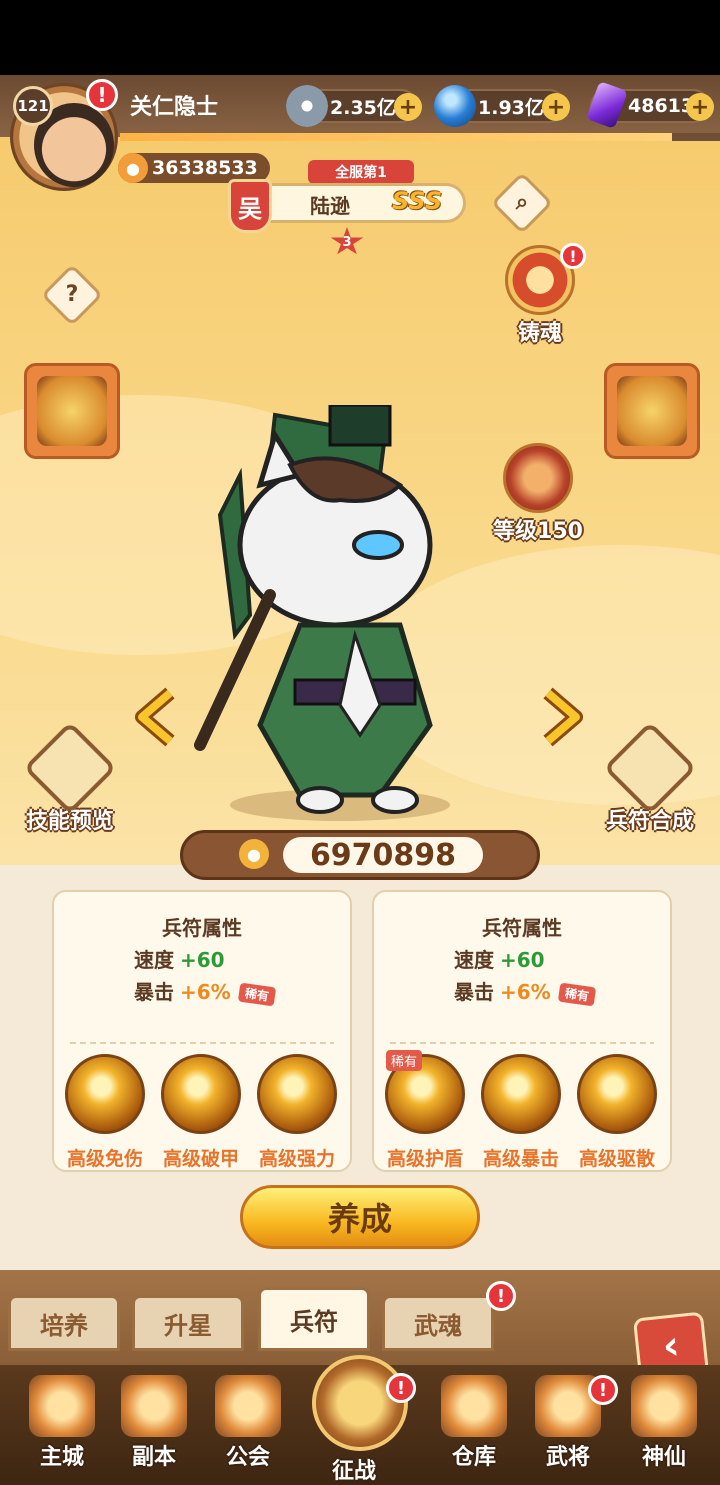 This screenshot has width=720, height=1485. What do you see at coordinates (205, 168) in the screenshot?
I see `player-power-value: 36338533` at bounding box center [205, 168].